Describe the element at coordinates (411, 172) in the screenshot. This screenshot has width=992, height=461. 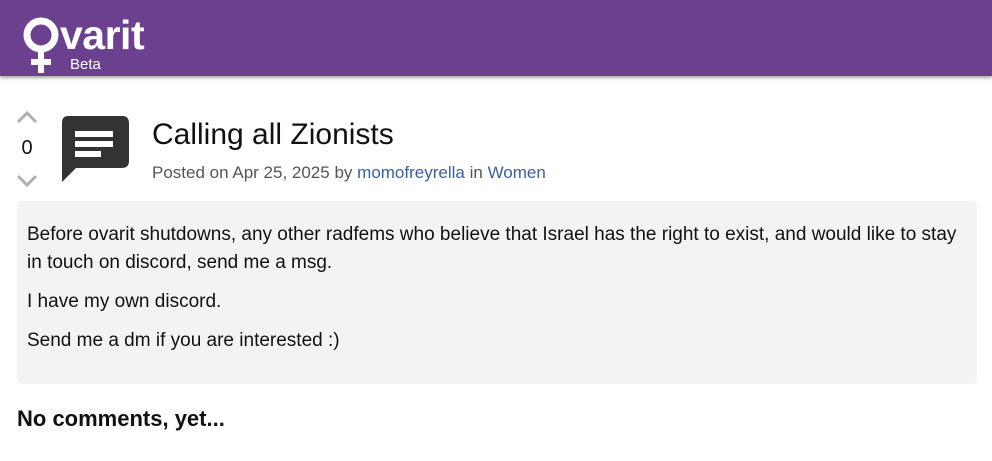
I see `author-link: momofreyrella` at that location.